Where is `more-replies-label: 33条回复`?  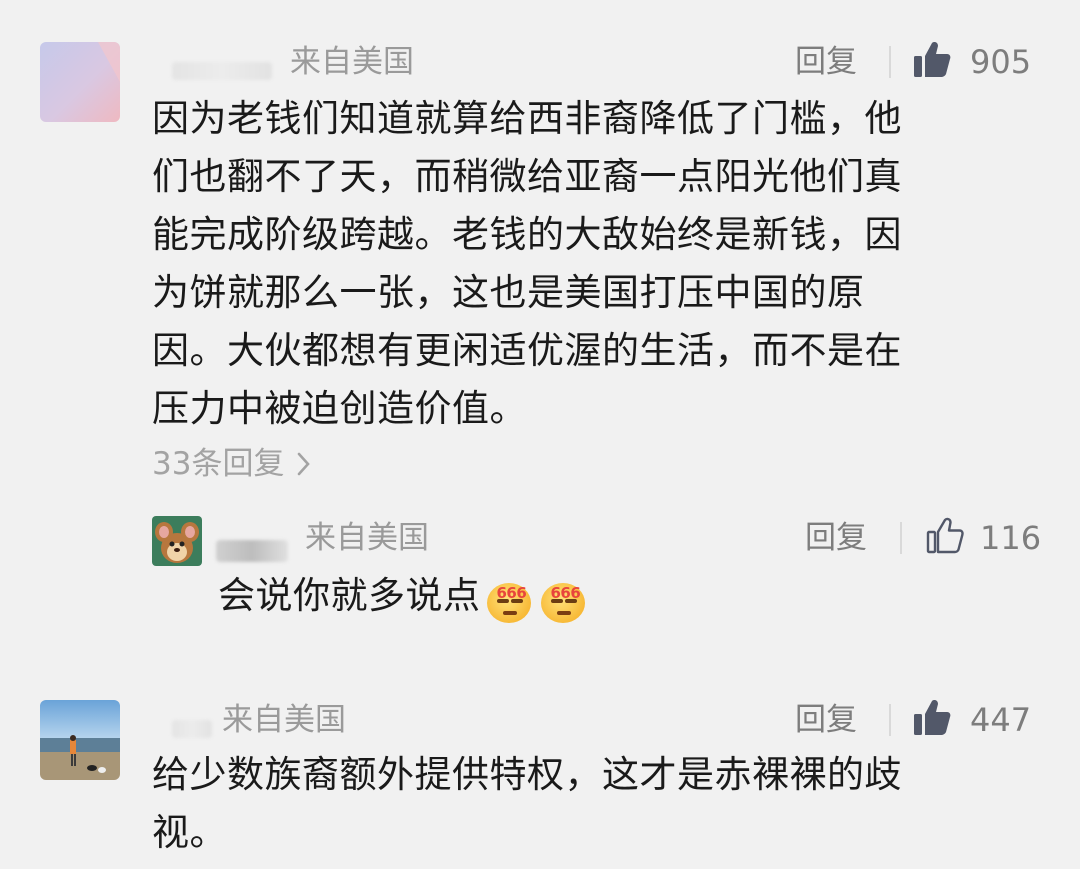
more-replies-label: 33条回复 is located at coordinates (218, 464).